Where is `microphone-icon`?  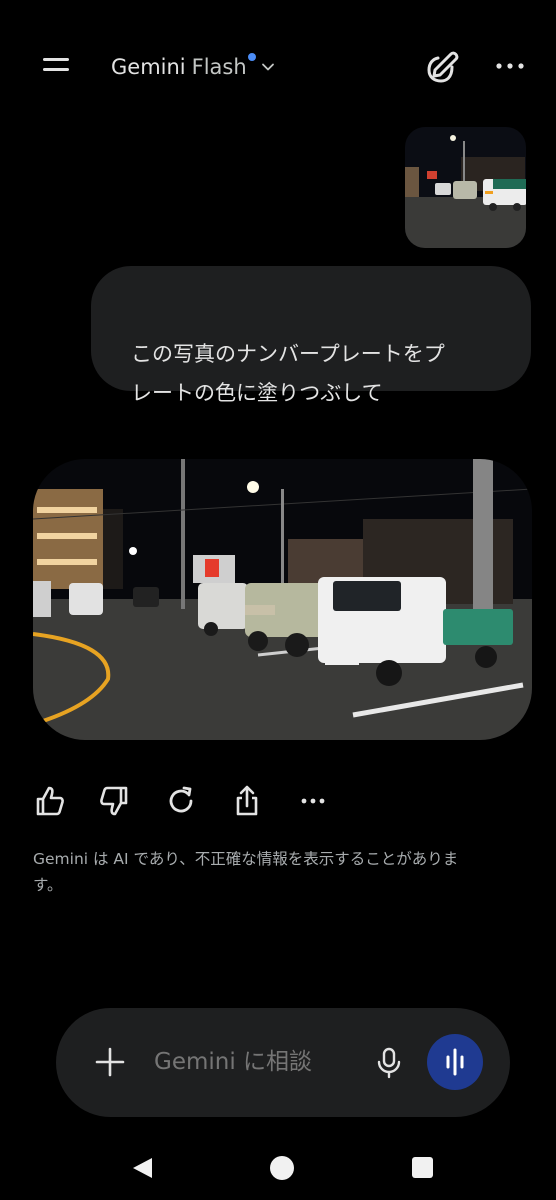 microphone-icon is located at coordinates (389, 1063).